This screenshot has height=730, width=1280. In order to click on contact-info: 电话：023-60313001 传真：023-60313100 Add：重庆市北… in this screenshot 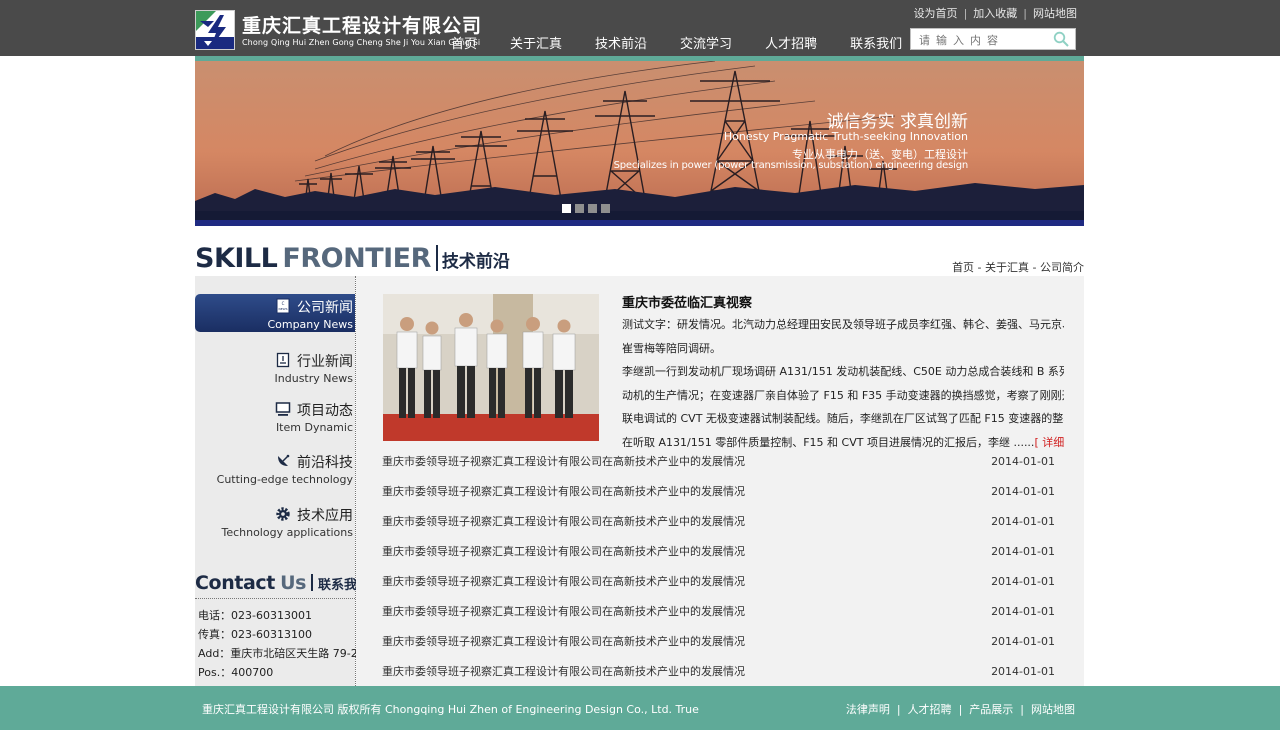, I will do `click(278, 644)`.